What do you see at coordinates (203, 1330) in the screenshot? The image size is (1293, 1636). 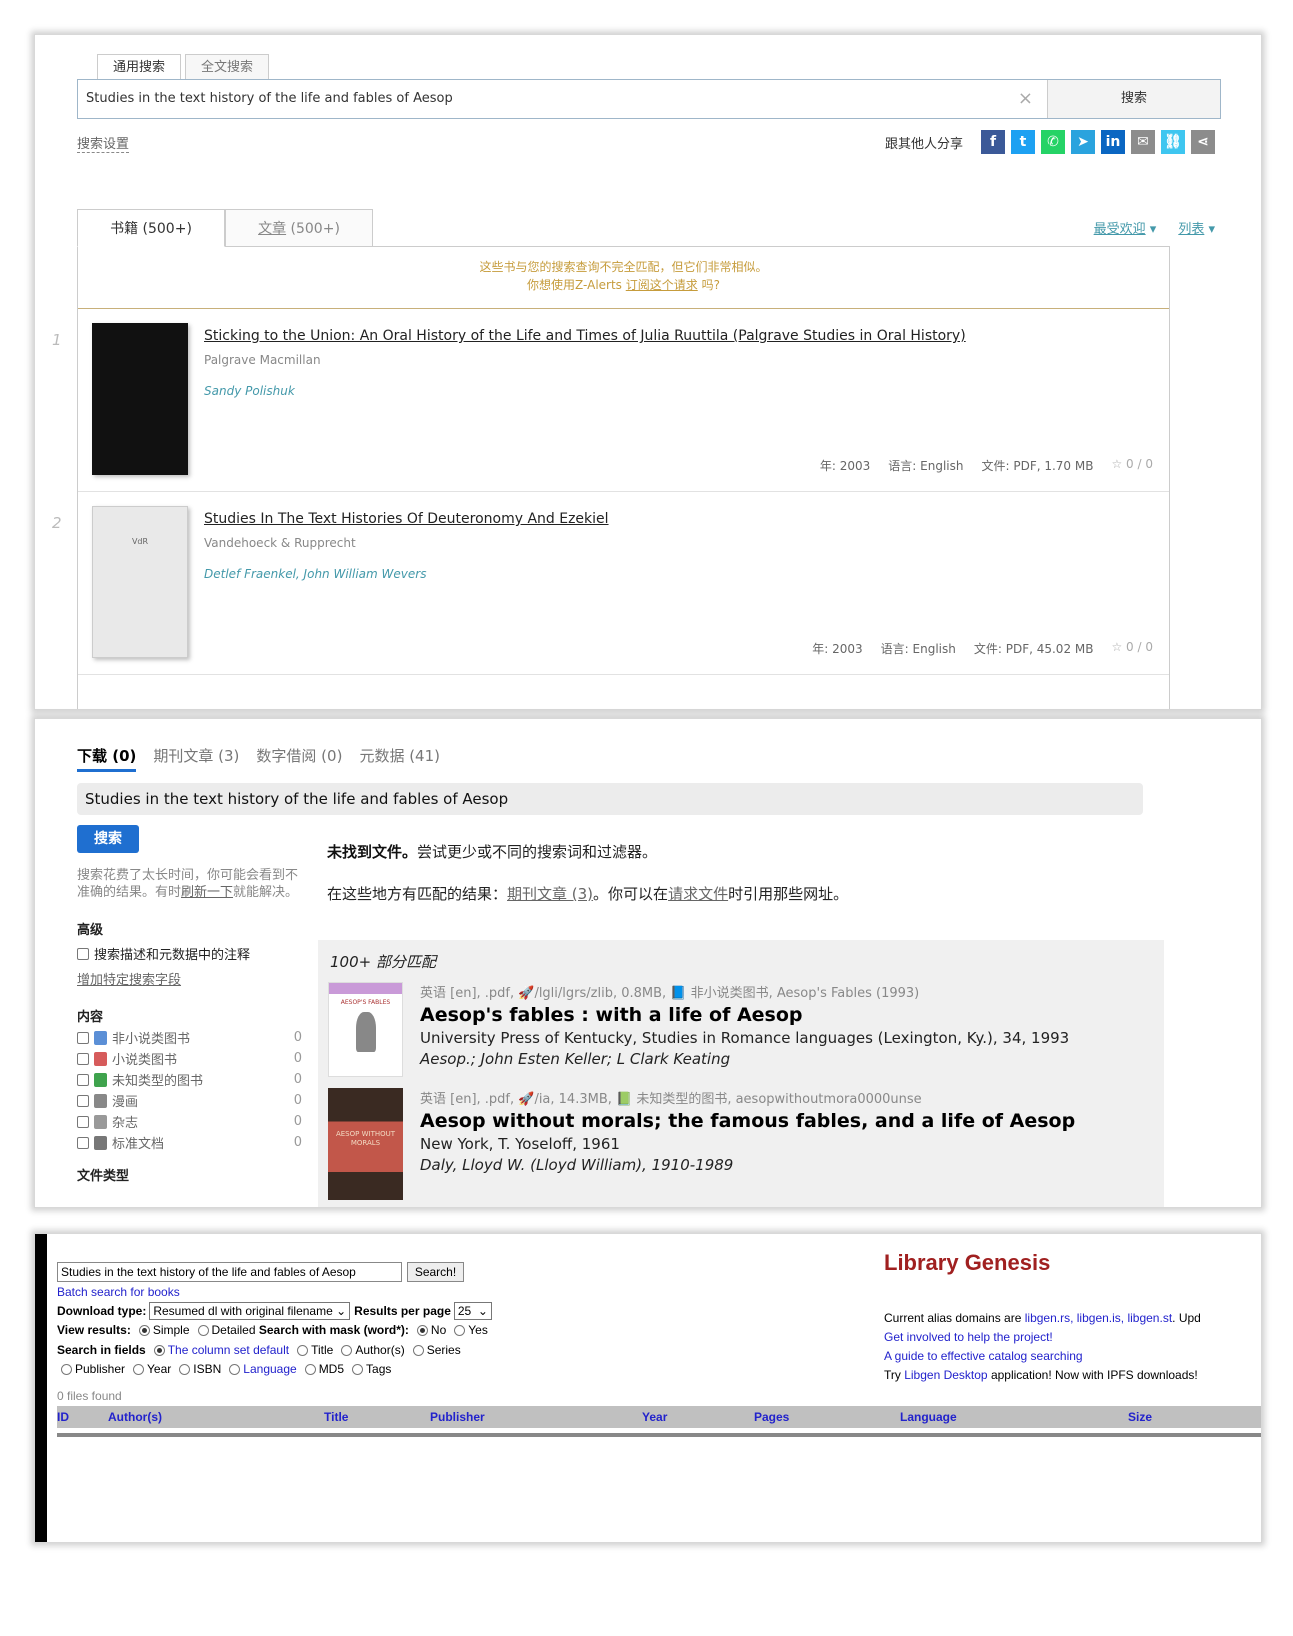 I see `radio-detailed` at bounding box center [203, 1330].